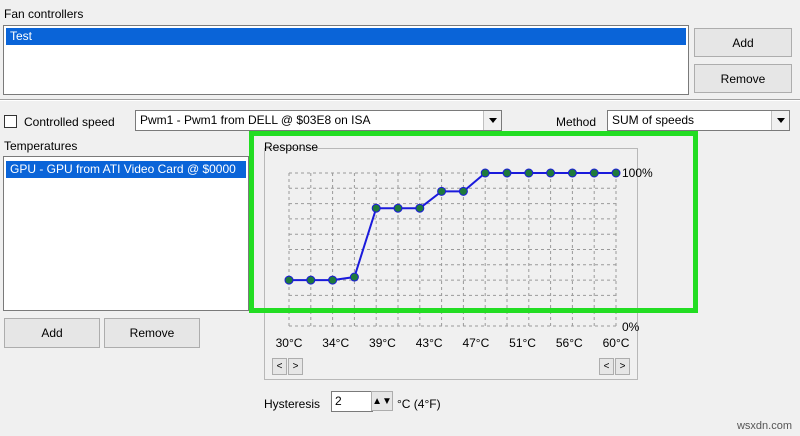 The height and width of the screenshot is (436, 800). I want to click on hysteresis-spinner: ▲▼, so click(382, 401).